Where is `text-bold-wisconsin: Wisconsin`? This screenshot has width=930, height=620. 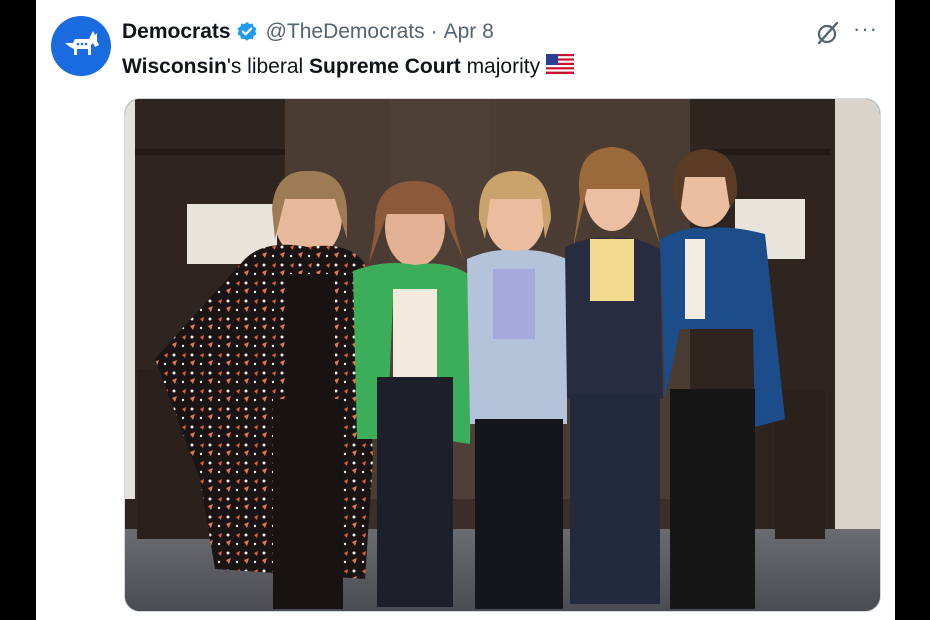
text-bold-wisconsin: Wisconsin is located at coordinates (174, 66).